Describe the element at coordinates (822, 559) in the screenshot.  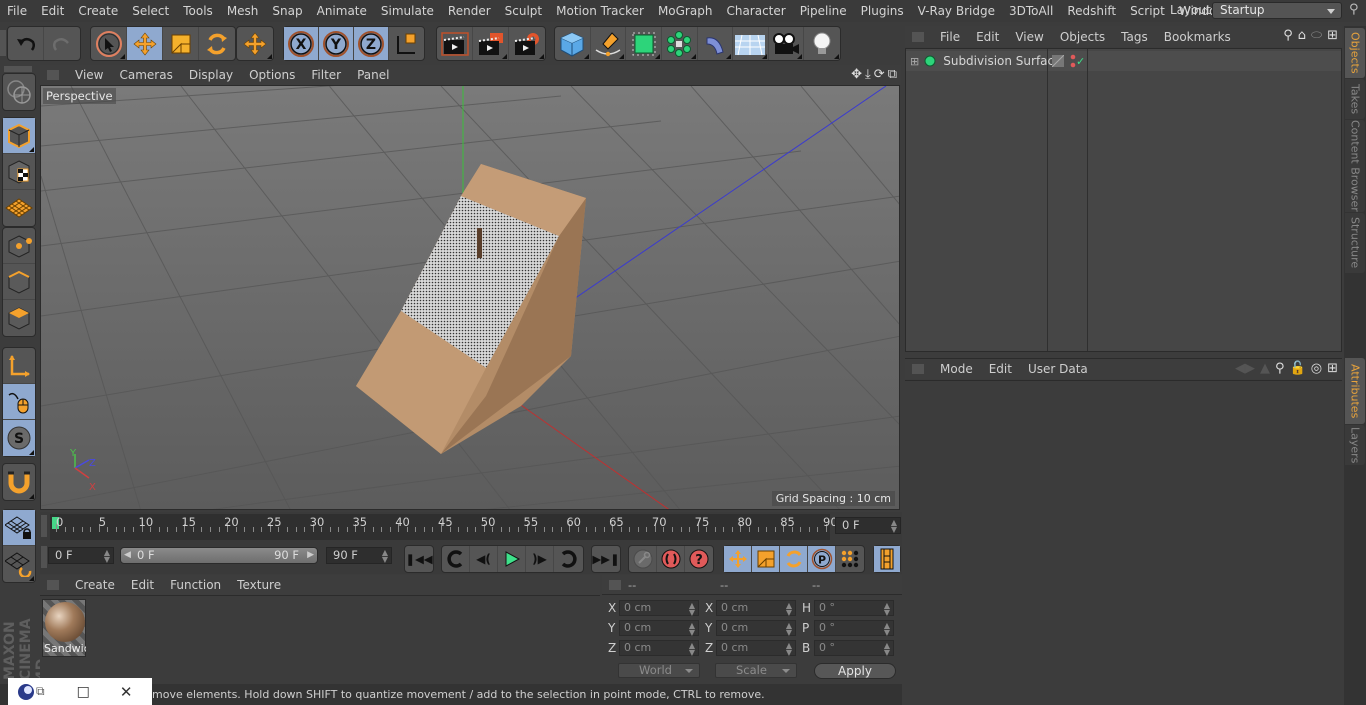
I see `parameter-key-button: P` at that location.